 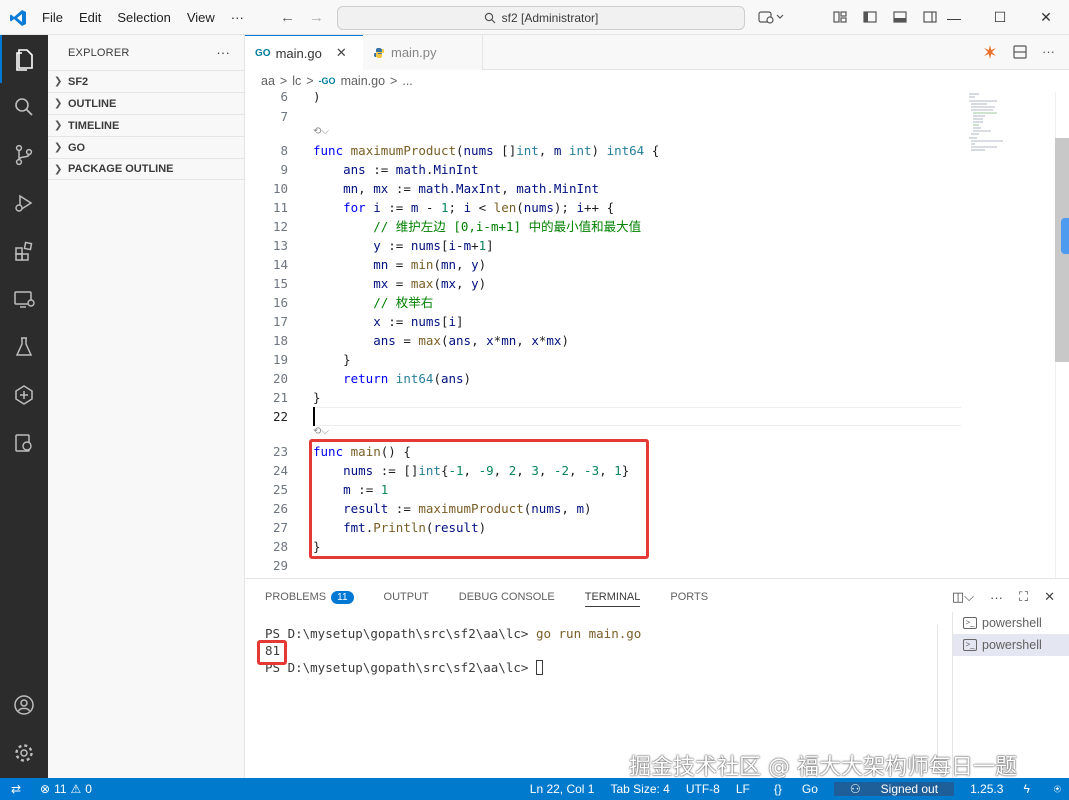 I want to click on menu-file: File, so click(x=52, y=17).